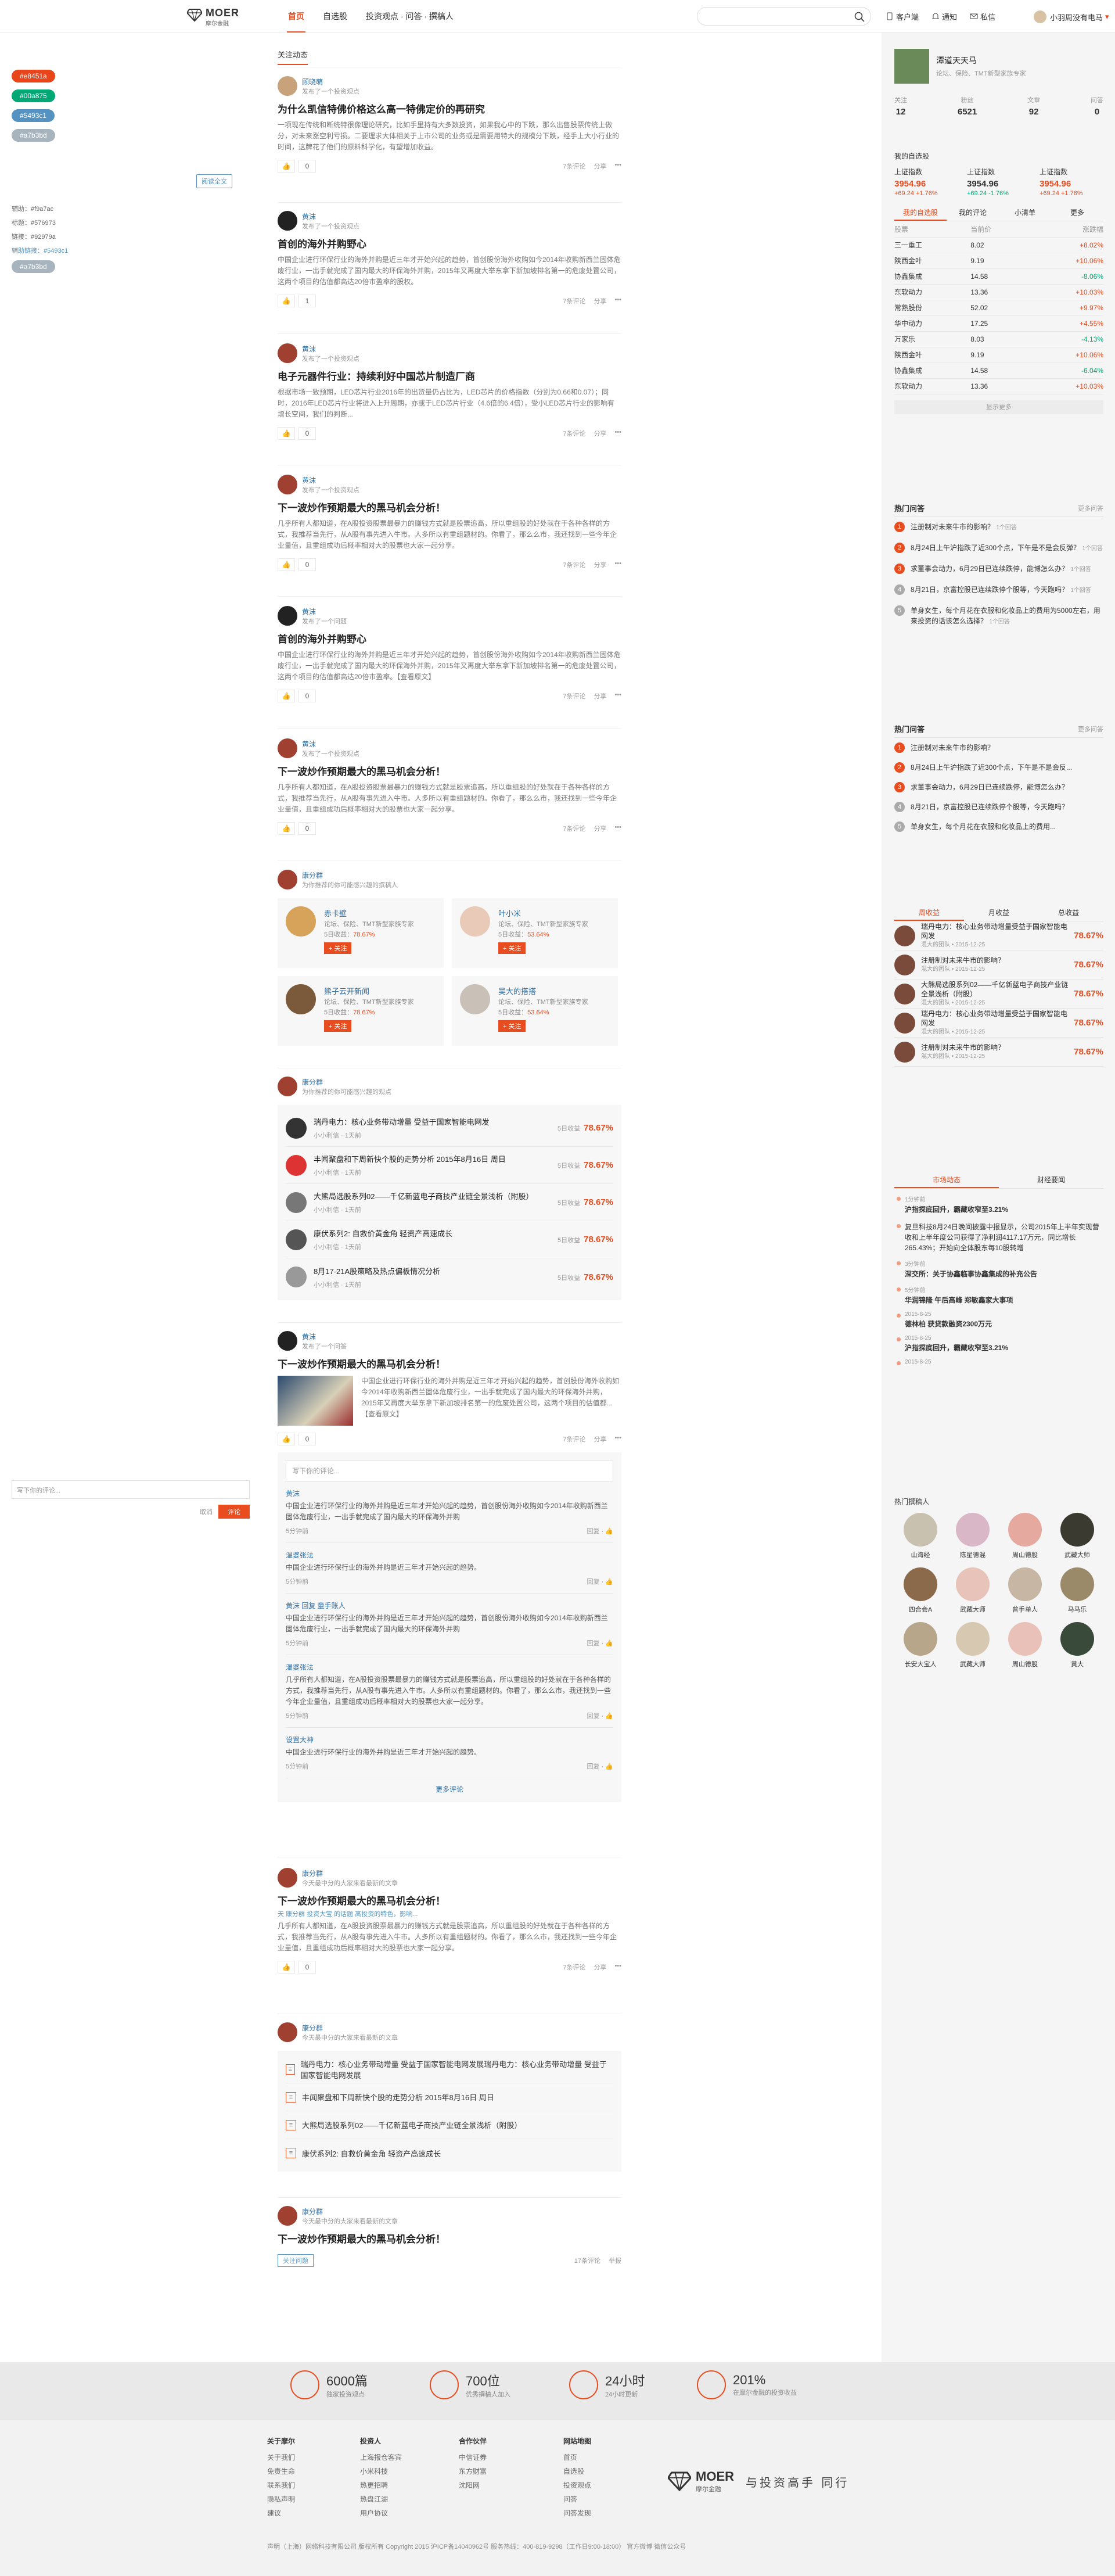 The height and width of the screenshot is (2576, 1115). What do you see at coordinates (1025, 1645) in the screenshot?
I see `writer-item: 周山德股` at bounding box center [1025, 1645].